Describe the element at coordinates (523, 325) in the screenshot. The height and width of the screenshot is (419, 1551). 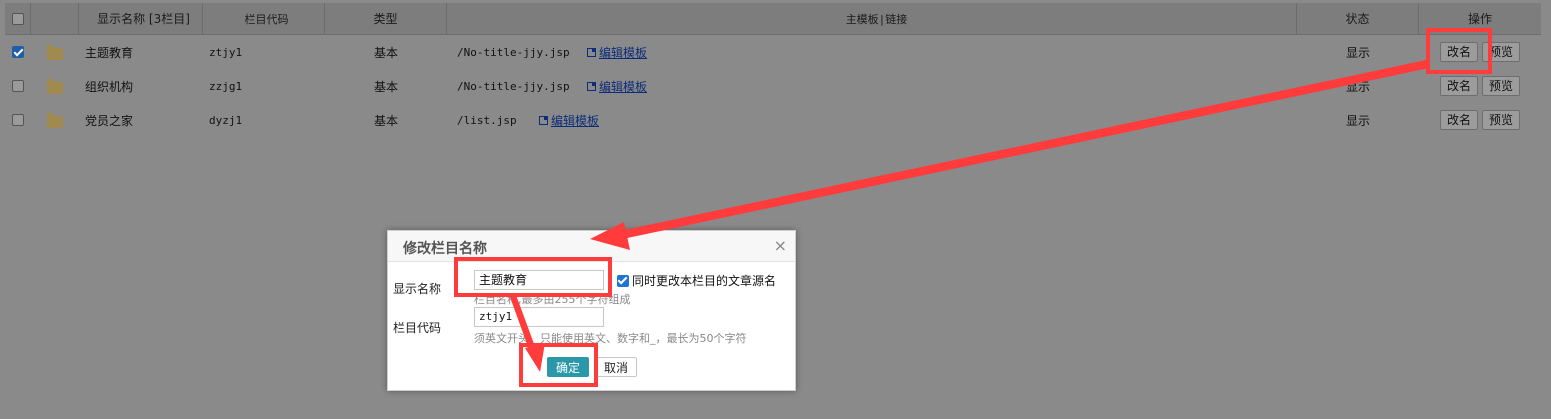
I see `arrow-shaft` at that location.